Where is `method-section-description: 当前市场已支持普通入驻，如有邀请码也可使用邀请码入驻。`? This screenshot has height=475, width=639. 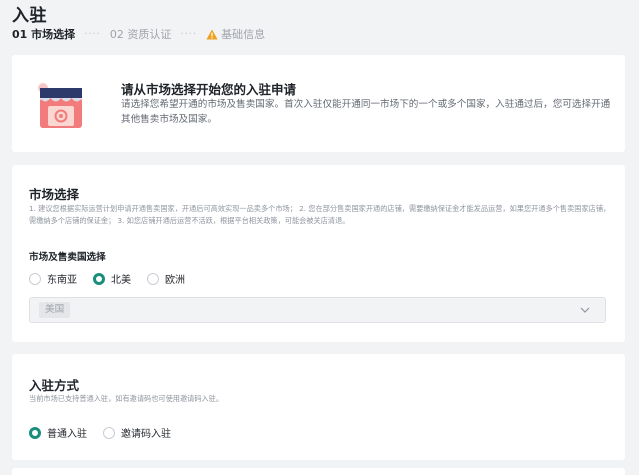 method-section-description: 当前市场已支持普通入驻，如有邀请码也可使用邀请码入驻。 is located at coordinates (126, 398).